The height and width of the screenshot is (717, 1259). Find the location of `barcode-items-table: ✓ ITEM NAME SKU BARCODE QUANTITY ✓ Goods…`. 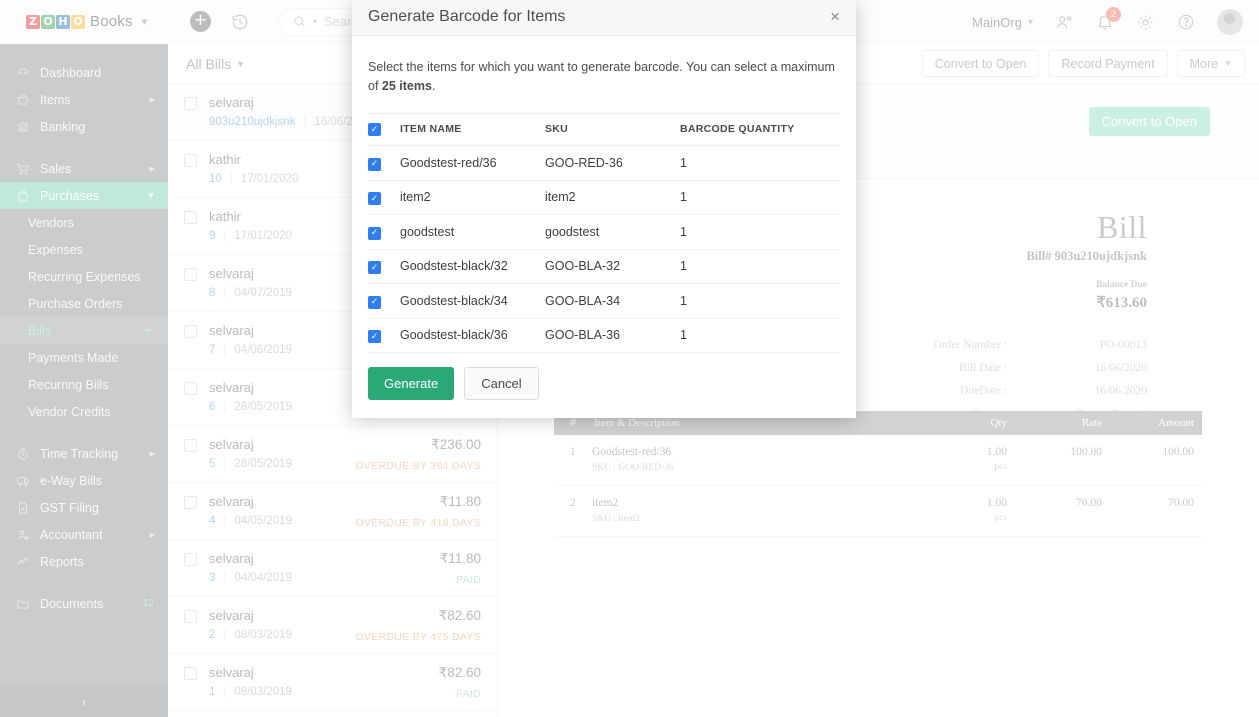

barcode-items-table: ✓ ITEM NAME SKU BARCODE QUANTITY ✓ Goods… is located at coordinates (604, 233).